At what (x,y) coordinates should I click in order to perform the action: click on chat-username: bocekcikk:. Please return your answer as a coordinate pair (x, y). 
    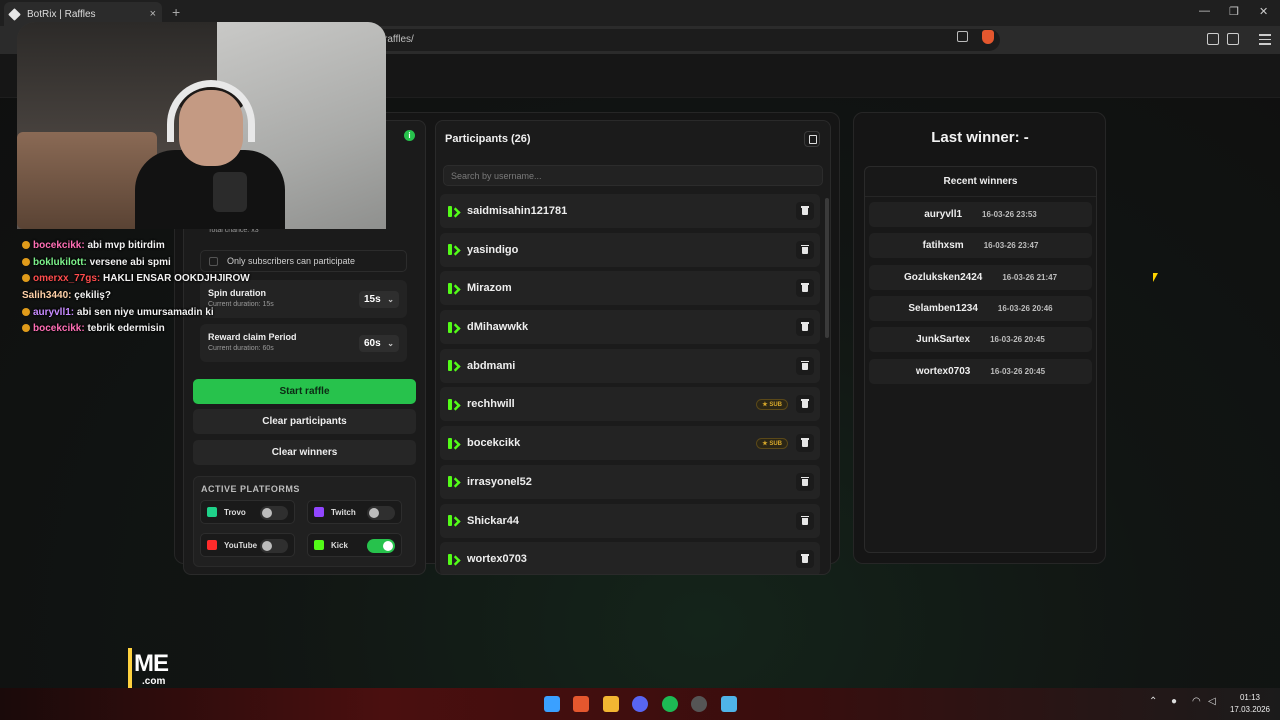
    Looking at the image, I should click on (59, 329).